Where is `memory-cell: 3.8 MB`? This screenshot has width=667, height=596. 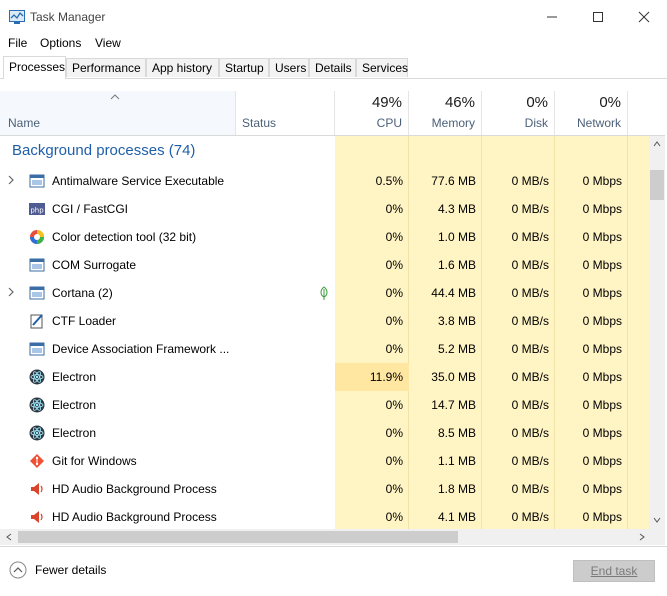 memory-cell: 3.8 MB is located at coordinates (456, 321).